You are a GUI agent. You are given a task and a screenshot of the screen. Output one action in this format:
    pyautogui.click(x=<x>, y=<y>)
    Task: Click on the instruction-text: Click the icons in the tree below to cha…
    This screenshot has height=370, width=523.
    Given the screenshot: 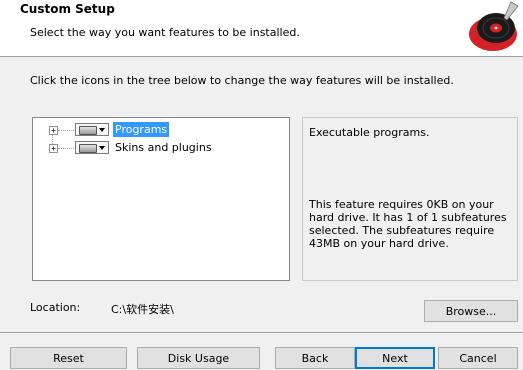 What is the action you would take?
    pyautogui.click(x=242, y=80)
    